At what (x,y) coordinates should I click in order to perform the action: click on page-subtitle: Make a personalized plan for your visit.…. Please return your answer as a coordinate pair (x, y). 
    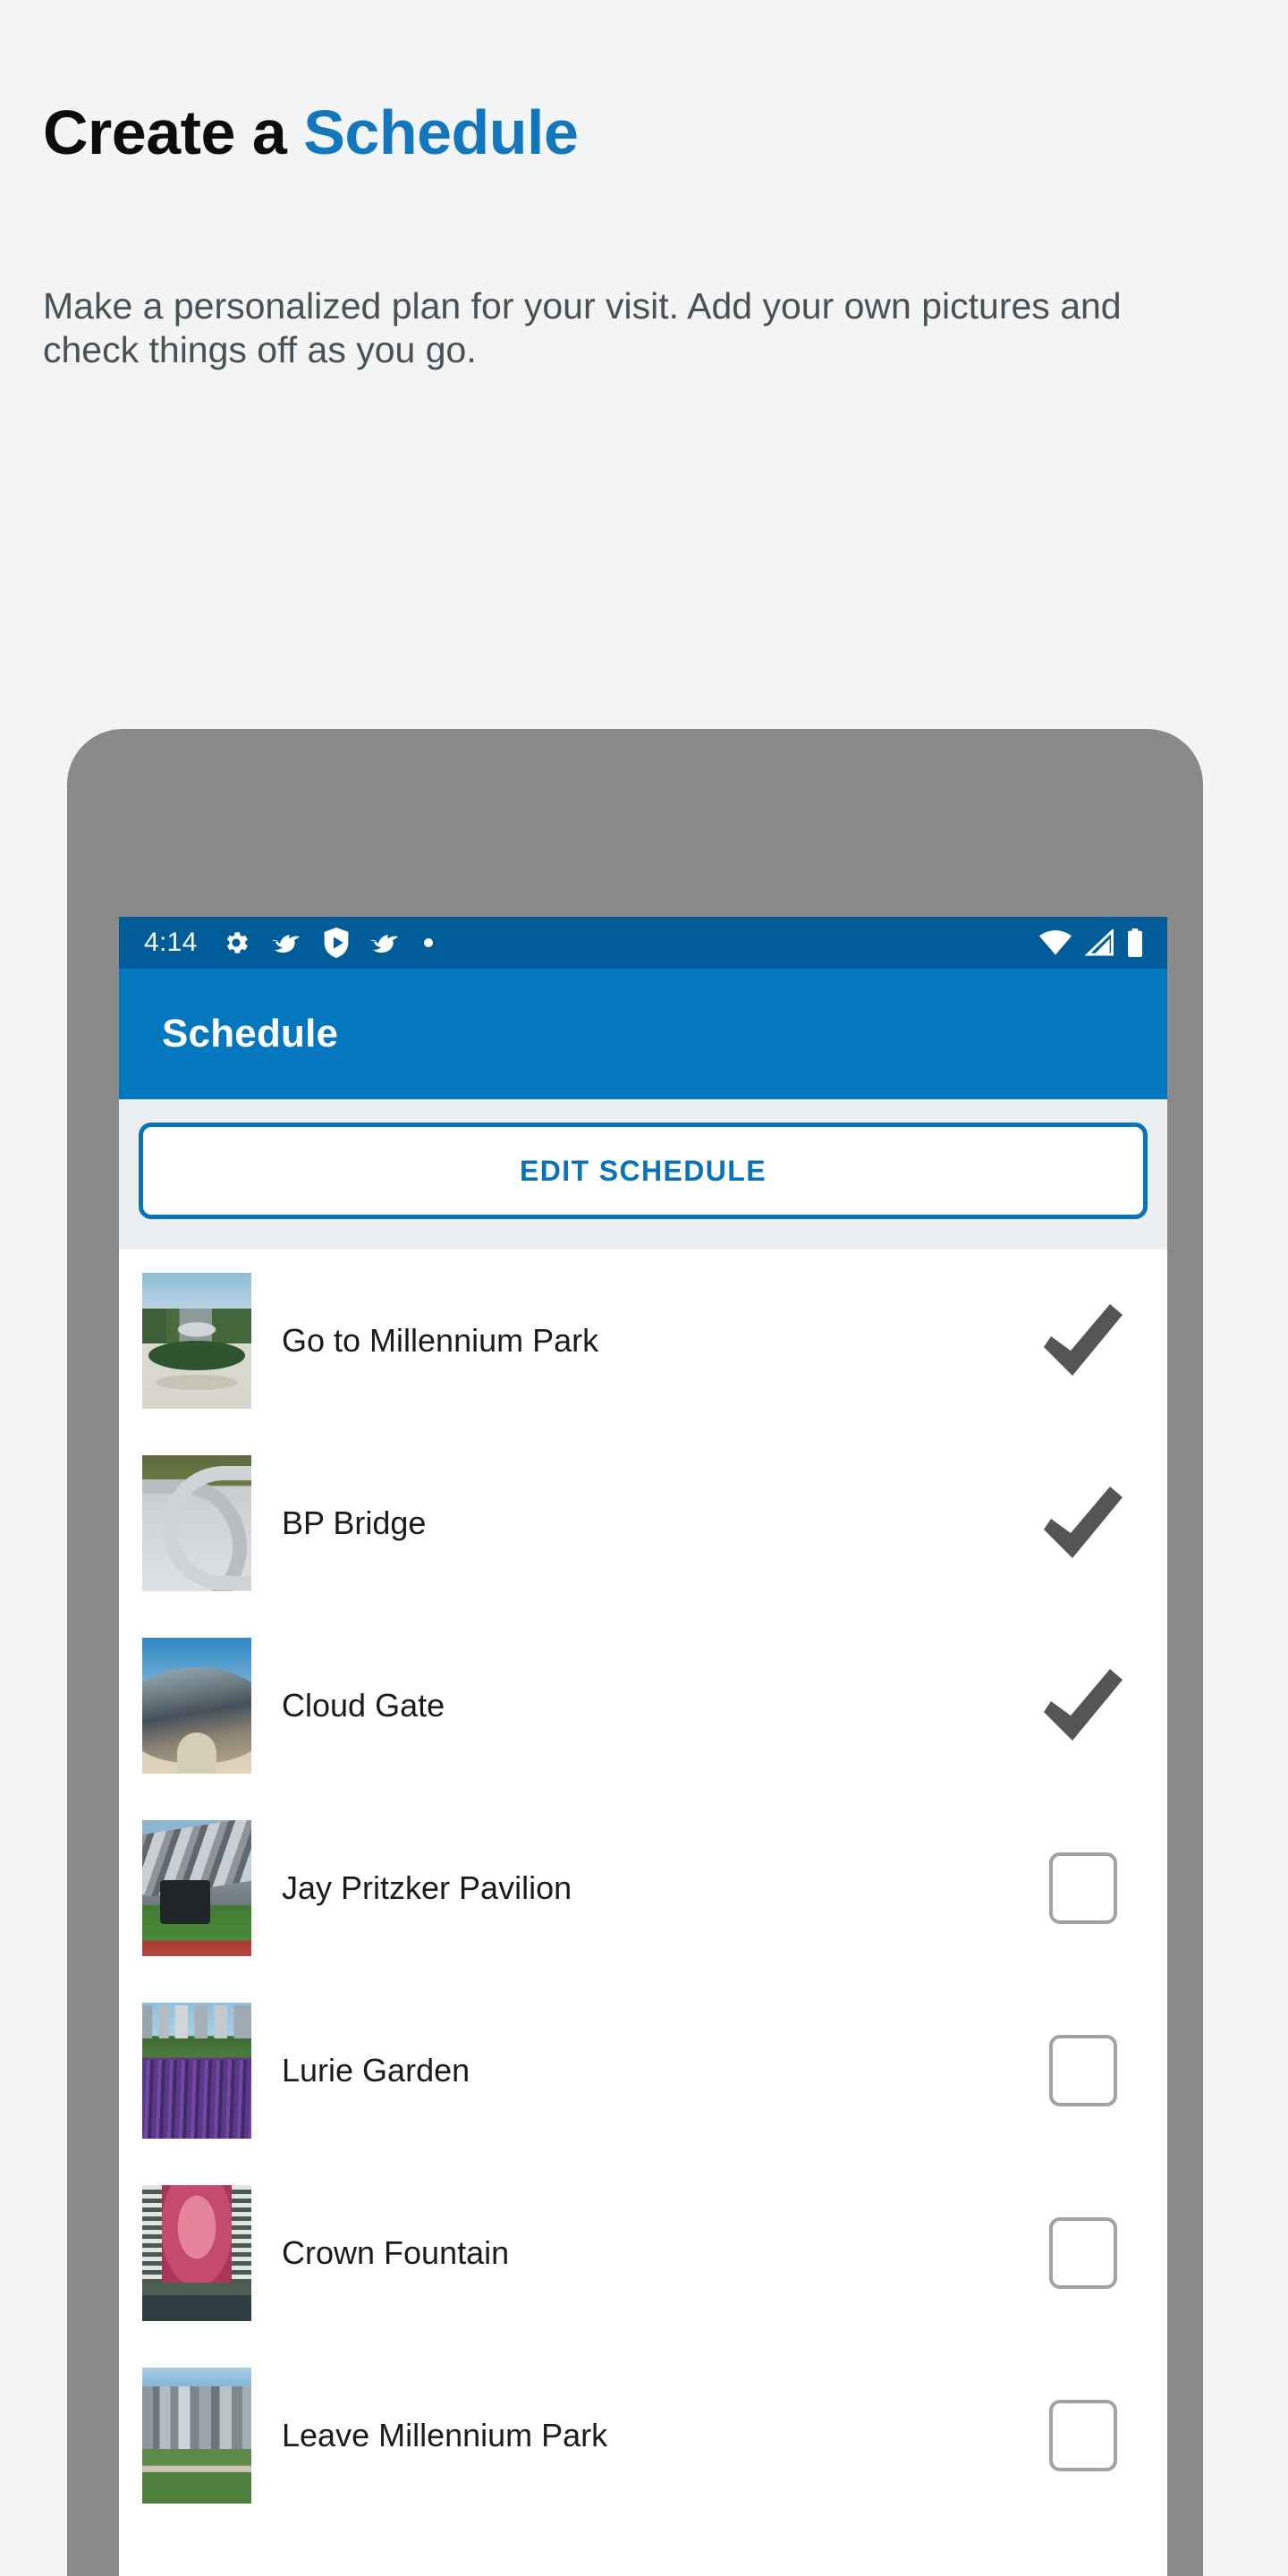
    Looking at the image, I should click on (582, 327).